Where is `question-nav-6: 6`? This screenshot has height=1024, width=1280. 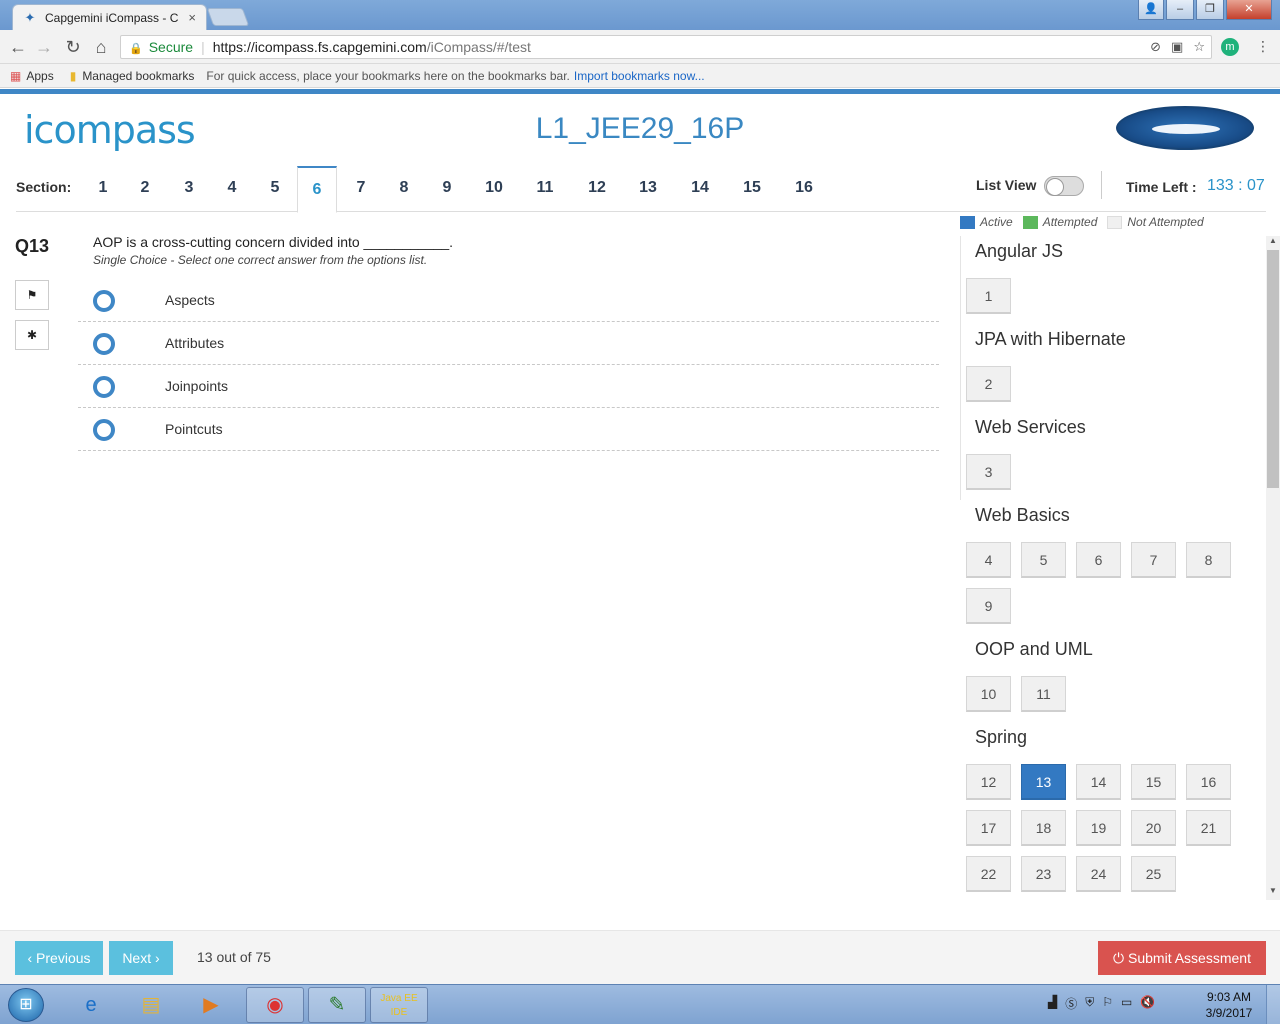
question-nav-6: 6 is located at coordinates (1098, 560).